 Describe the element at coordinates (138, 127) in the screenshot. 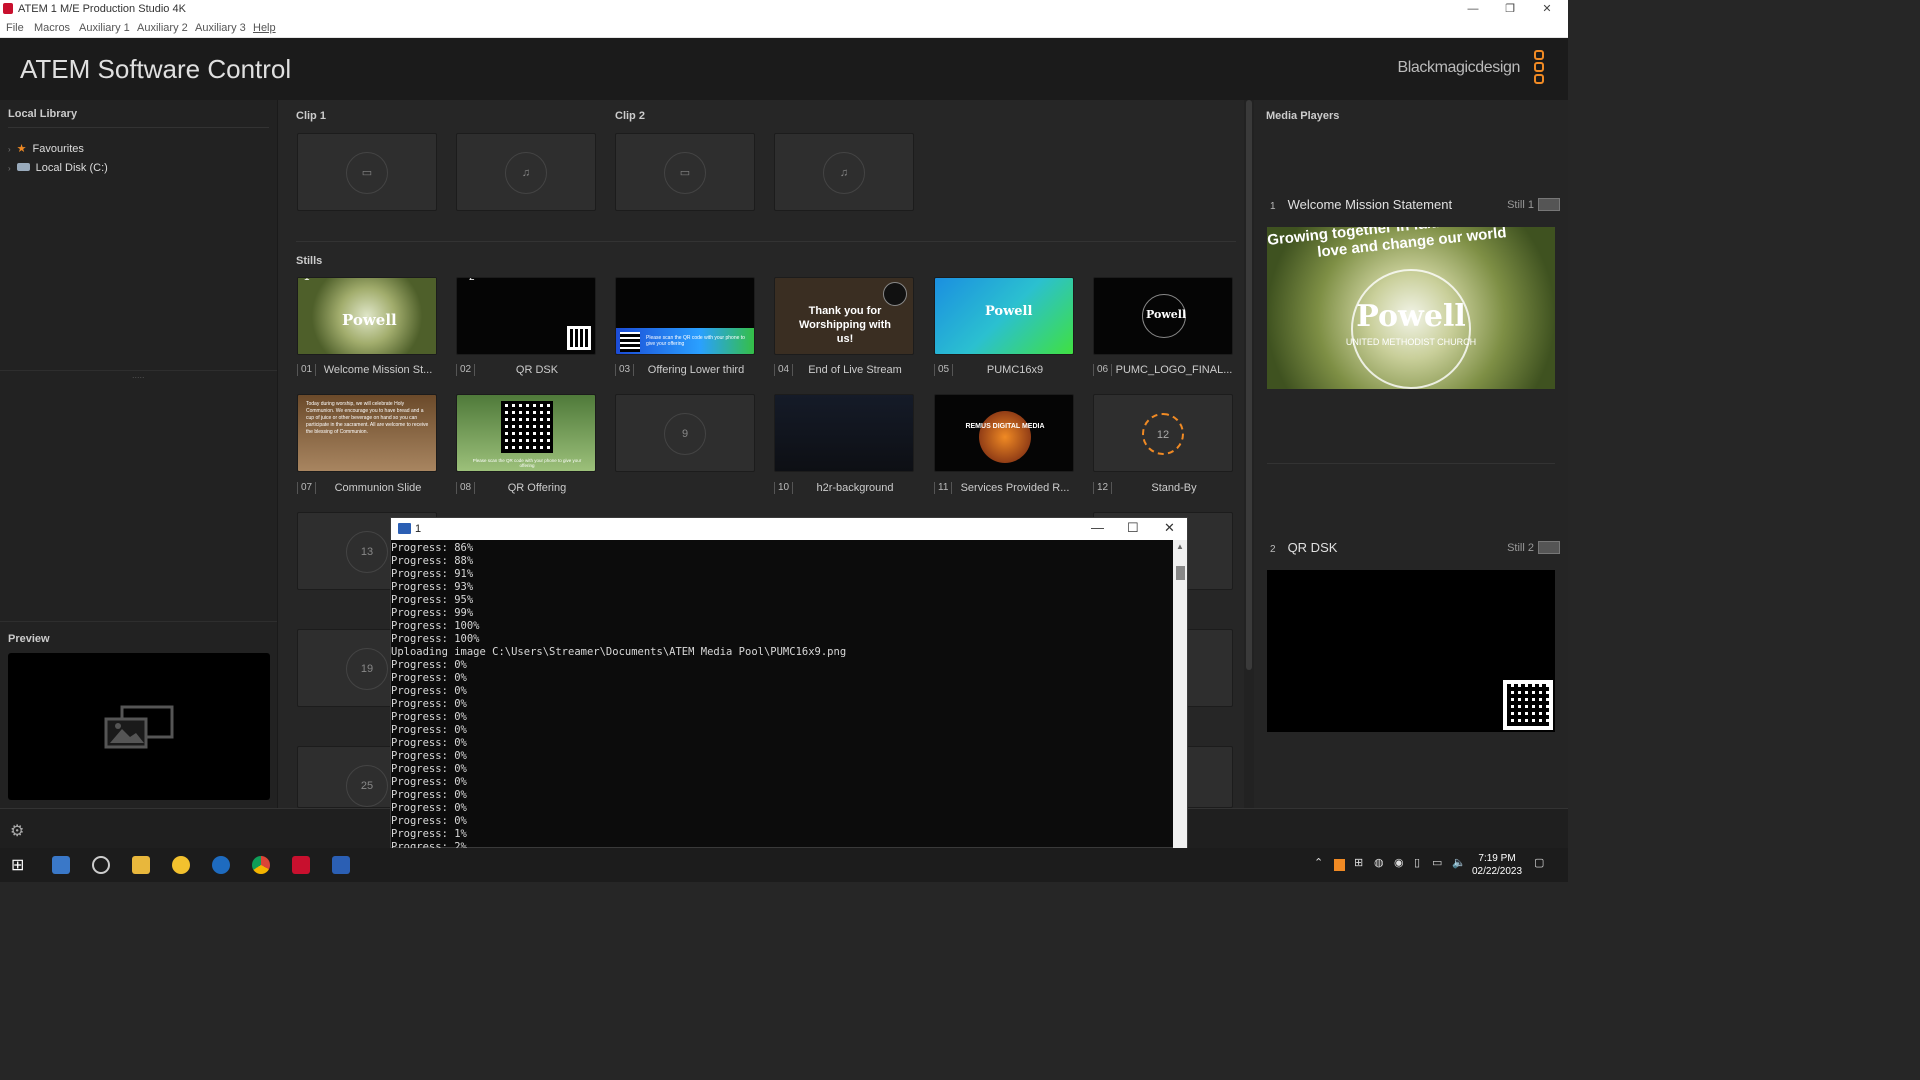

I see `library-divider` at that location.